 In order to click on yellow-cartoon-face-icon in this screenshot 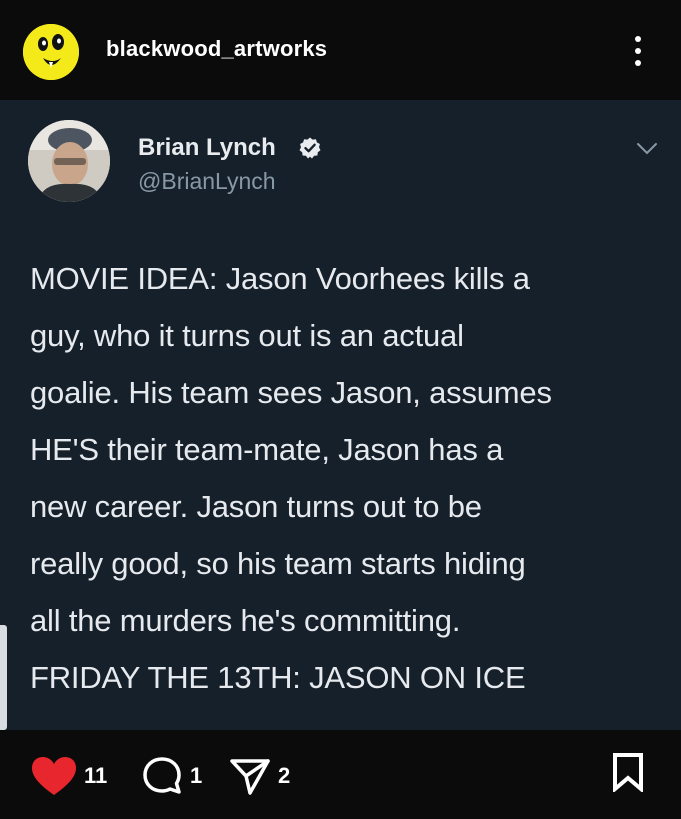, I will do `click(51, 52)`.